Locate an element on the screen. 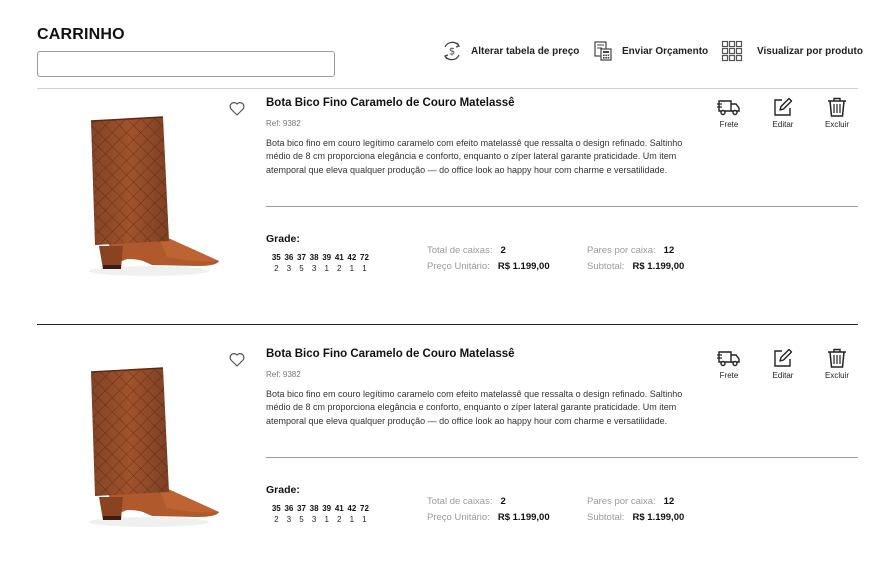 The image size is (895, 571). total-boxes: Total de caixas: 2 is located at coordinates (466, 501).